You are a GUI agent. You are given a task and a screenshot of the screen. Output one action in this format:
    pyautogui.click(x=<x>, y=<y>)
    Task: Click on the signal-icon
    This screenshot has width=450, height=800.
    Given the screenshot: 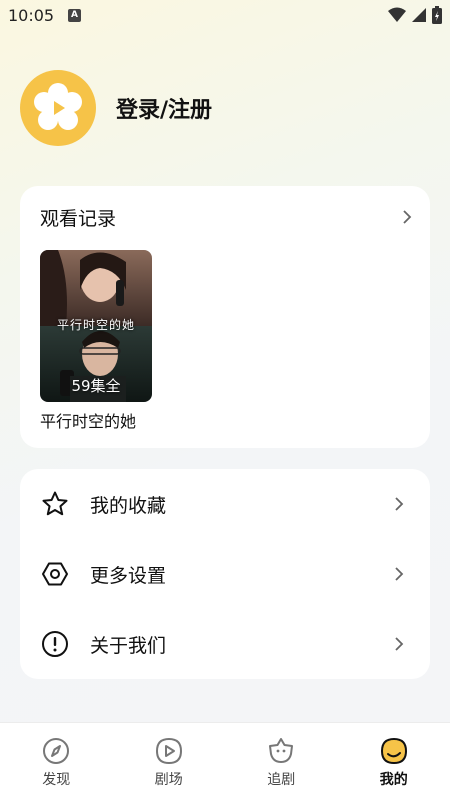 What is the action you would take?
    pyautogui.click(x=419, y=15)
    